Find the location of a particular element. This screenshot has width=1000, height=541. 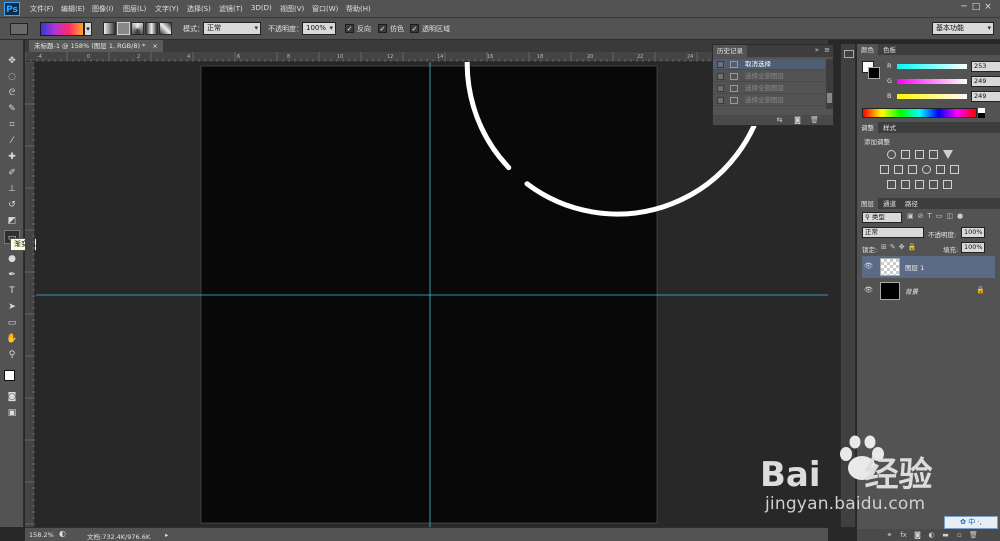

menu-layer: 图层(L) is located at coordinates (134, 9).